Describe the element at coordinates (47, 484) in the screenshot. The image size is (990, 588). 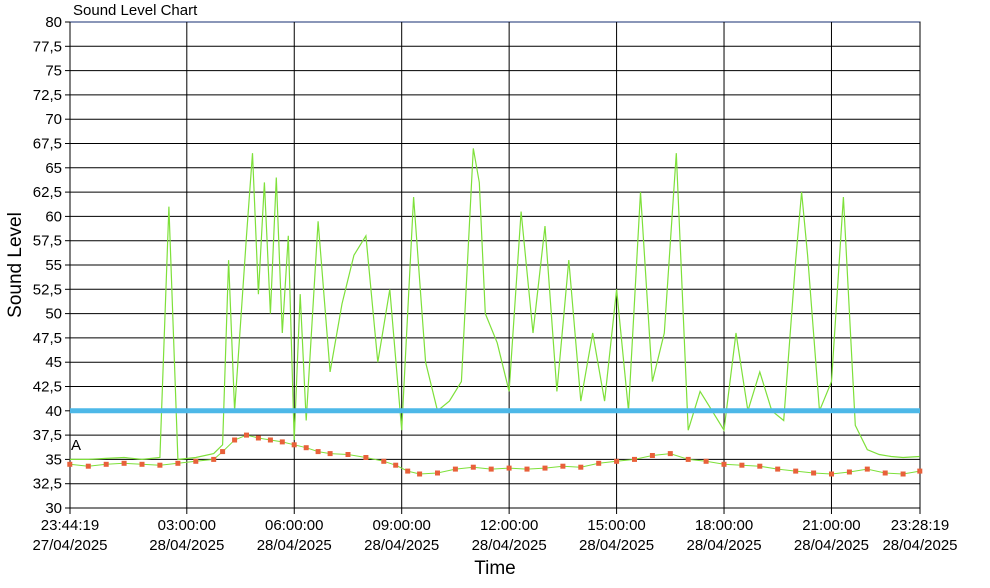
I see `y-tick-label: 32,5` at that location.